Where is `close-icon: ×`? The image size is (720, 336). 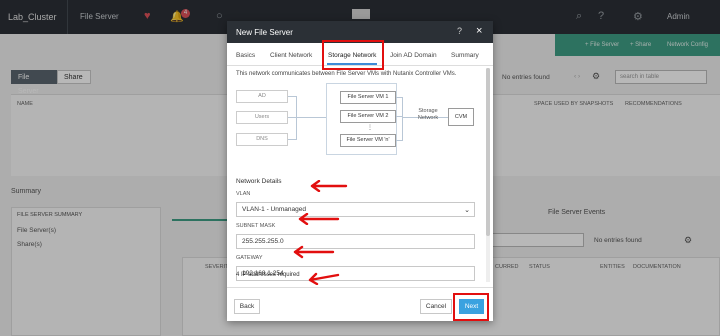
close-icon: × is located at coordinates (479, 31).